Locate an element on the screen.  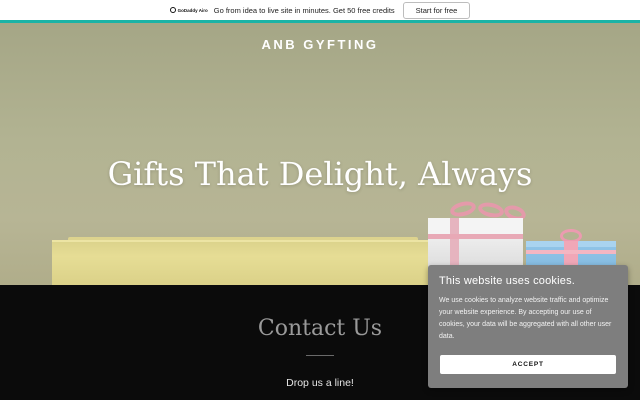
site-brand: ANB GYFTING is located at coordinates (320, 44).